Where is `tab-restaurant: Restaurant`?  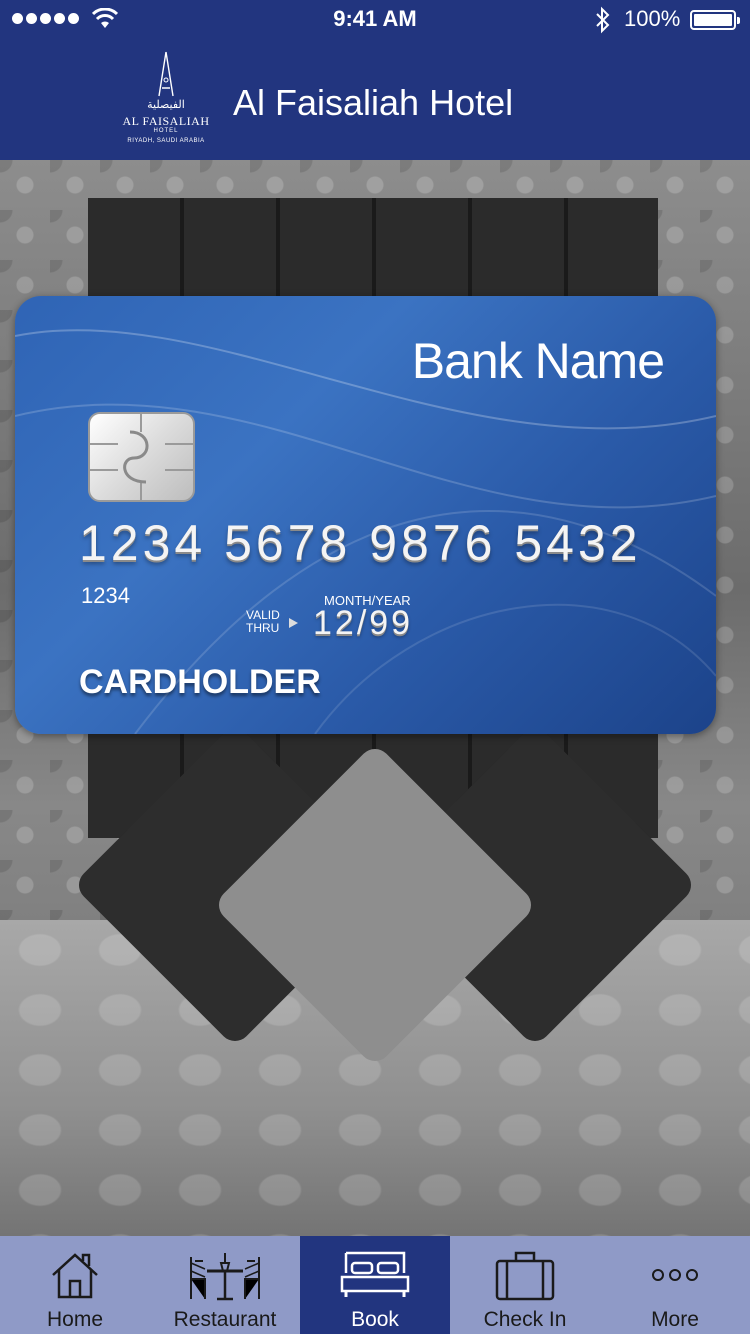 tab-restaurant: Restaurant is located at coordinates (225, 1285).